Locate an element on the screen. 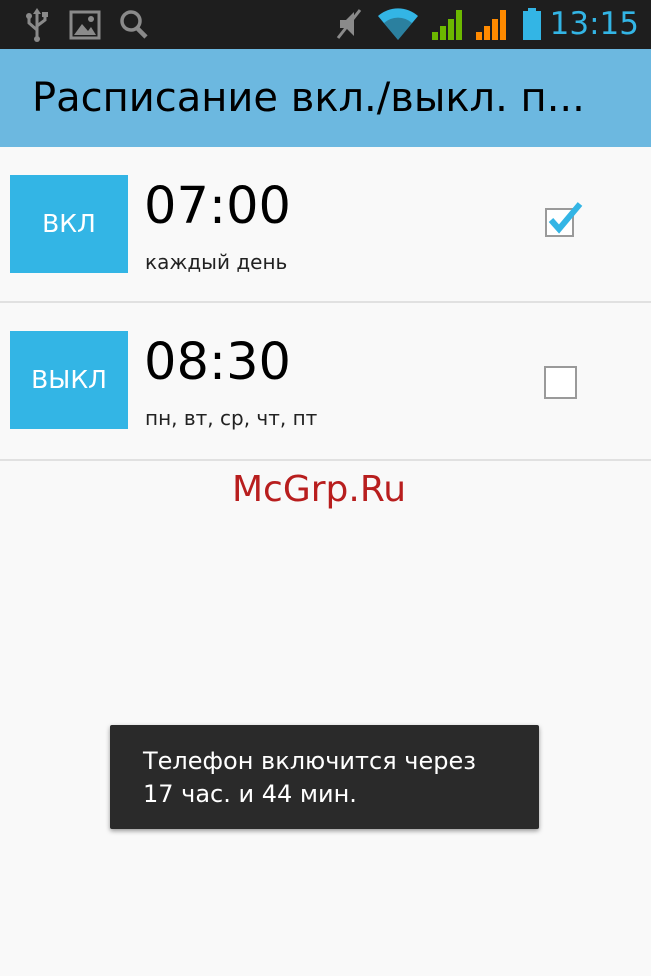 This screenshot has width=651, height=976. on-badge: ВКЛ is located at coordinates (69, 224).